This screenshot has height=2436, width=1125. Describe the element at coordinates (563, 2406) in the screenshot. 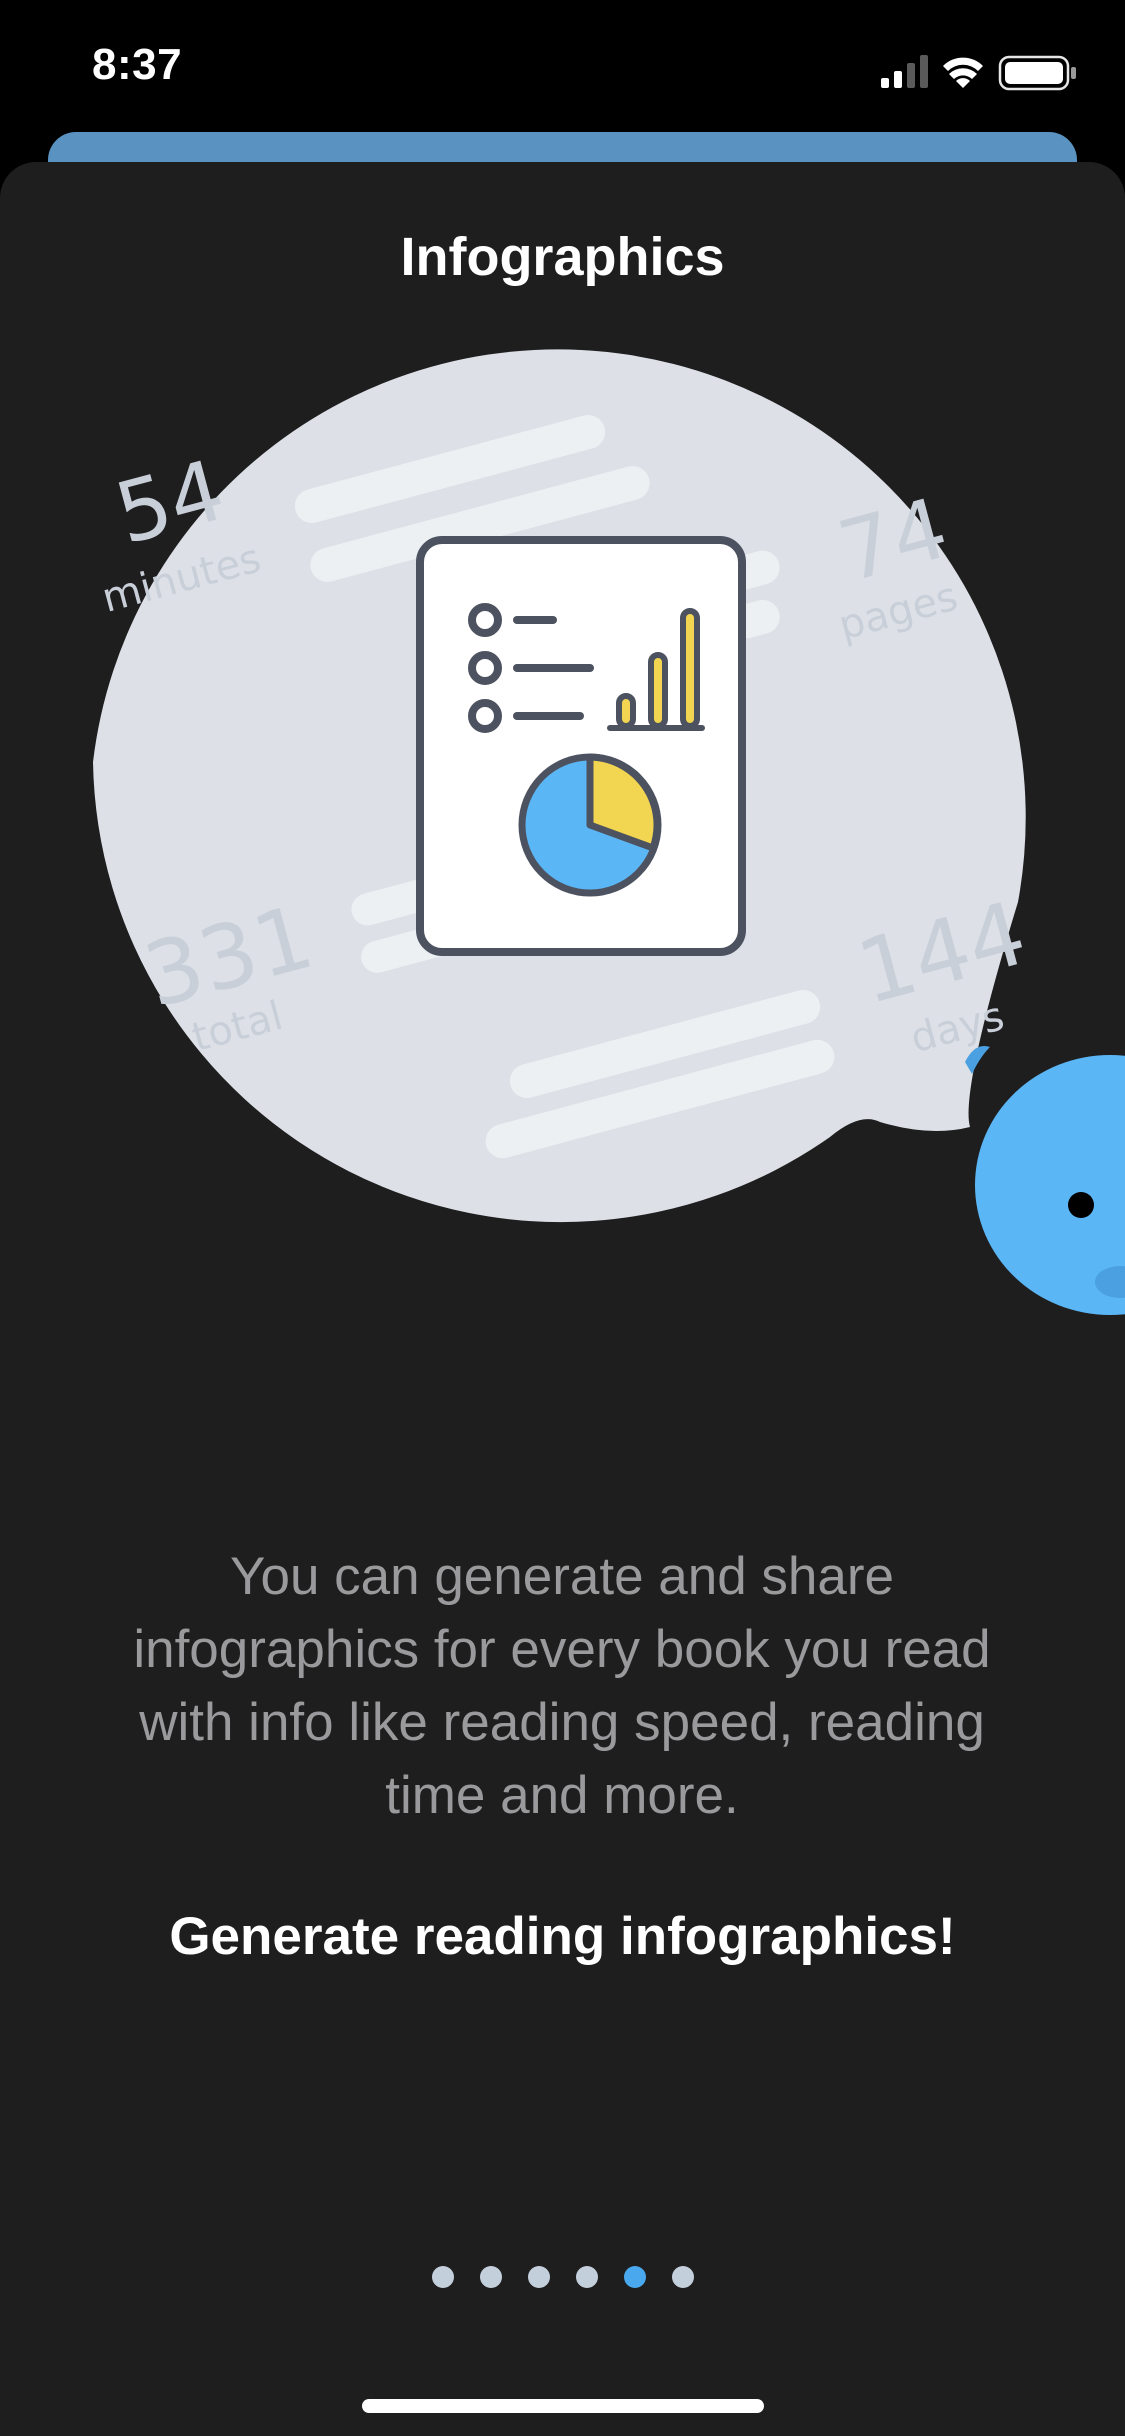

I see `home-indicator` at that location.